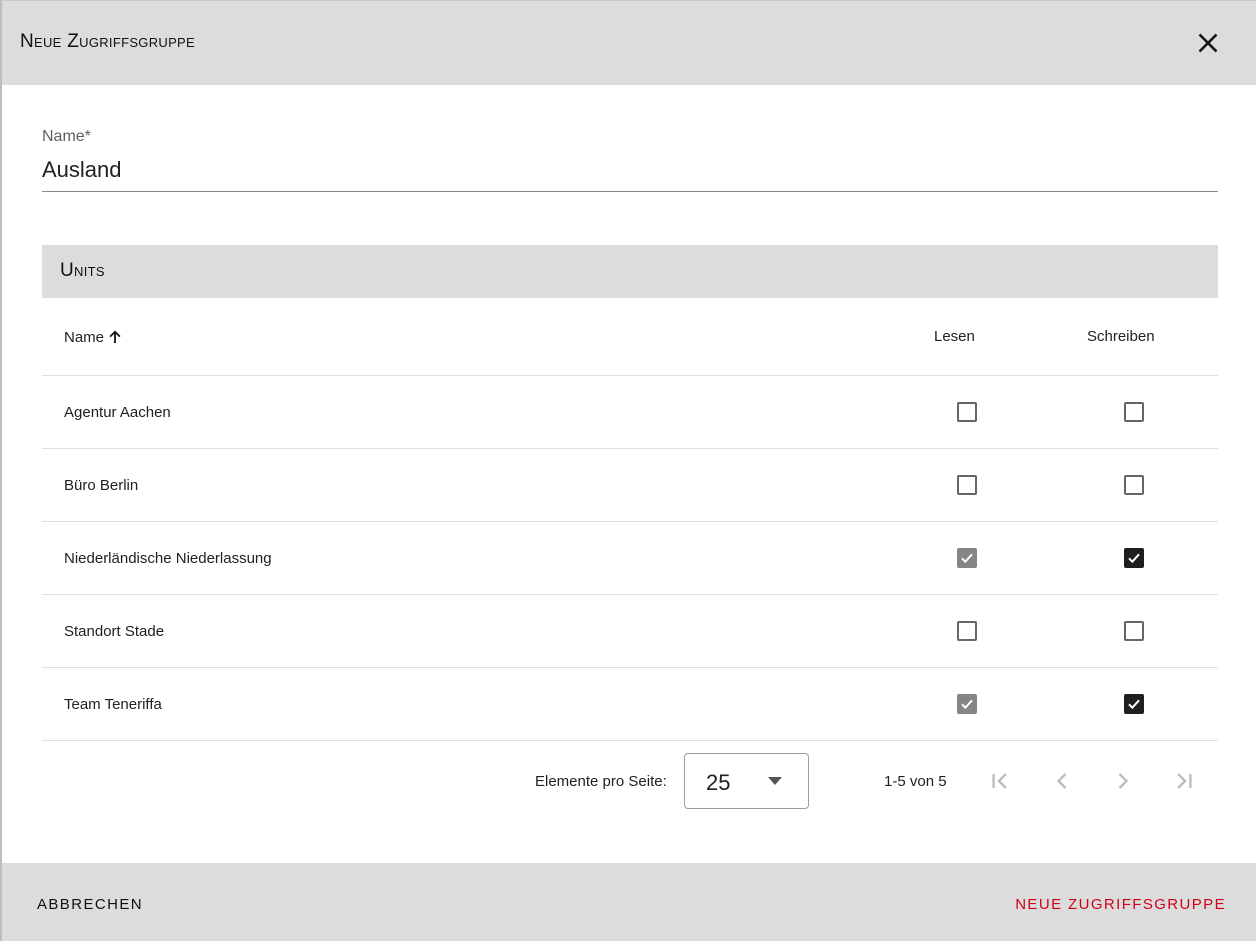 The image size is (1256, 941). Describe the element at coordinates (101, 485) in the screenshot. I see `unit-name: Büro Berlin` at that location.